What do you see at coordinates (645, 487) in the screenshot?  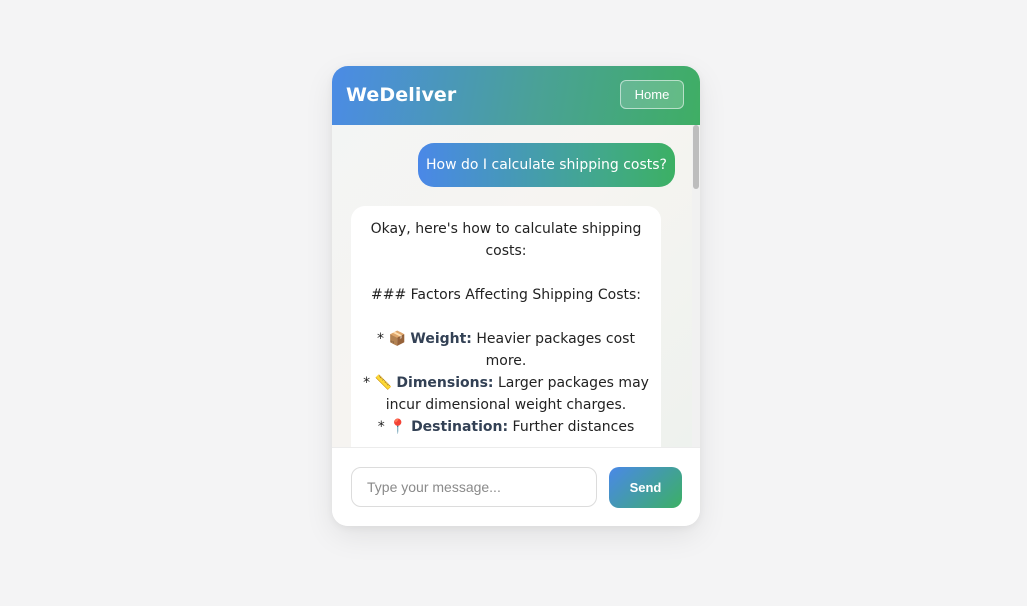 I see `send-button: Send` at bounding box center [645, 487].